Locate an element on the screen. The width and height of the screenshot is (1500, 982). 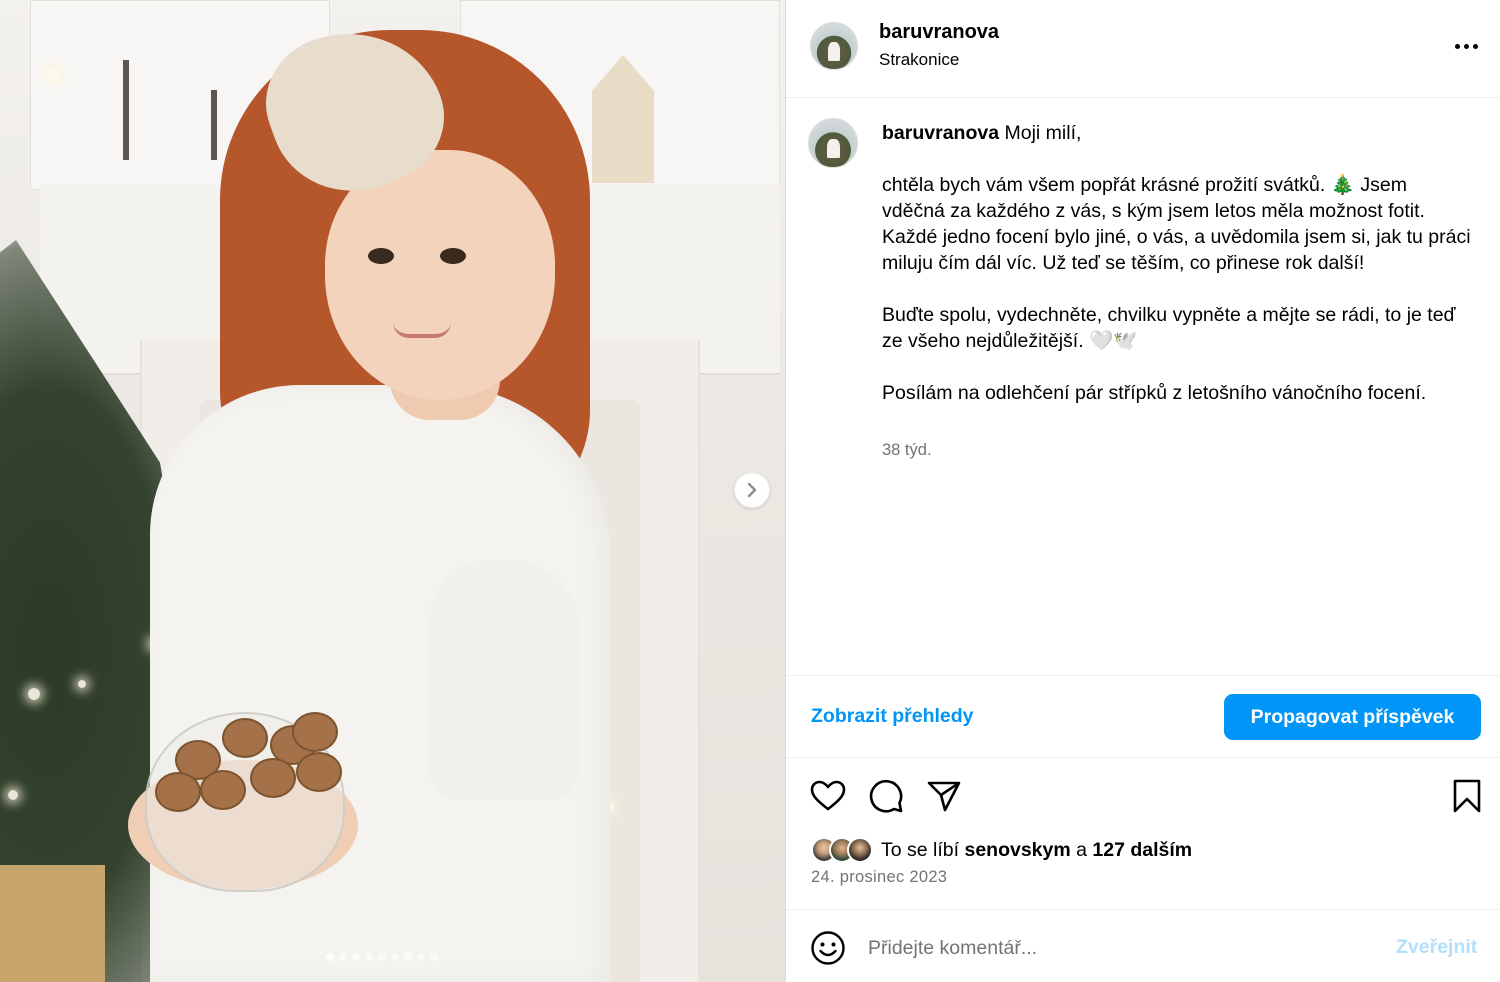
comment-bar: Zveřejnit is located at coordinates (1143, 945).